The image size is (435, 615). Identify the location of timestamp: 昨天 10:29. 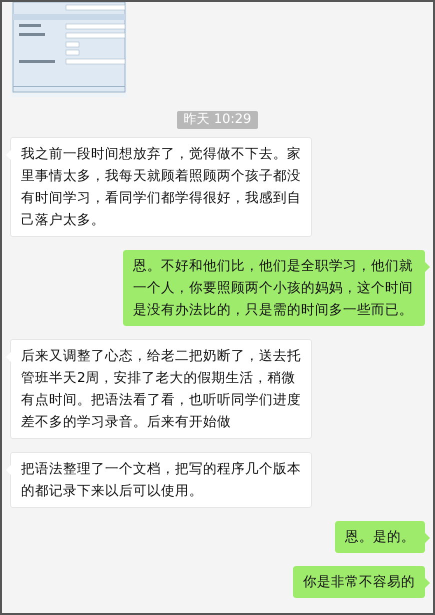
(217, 120).